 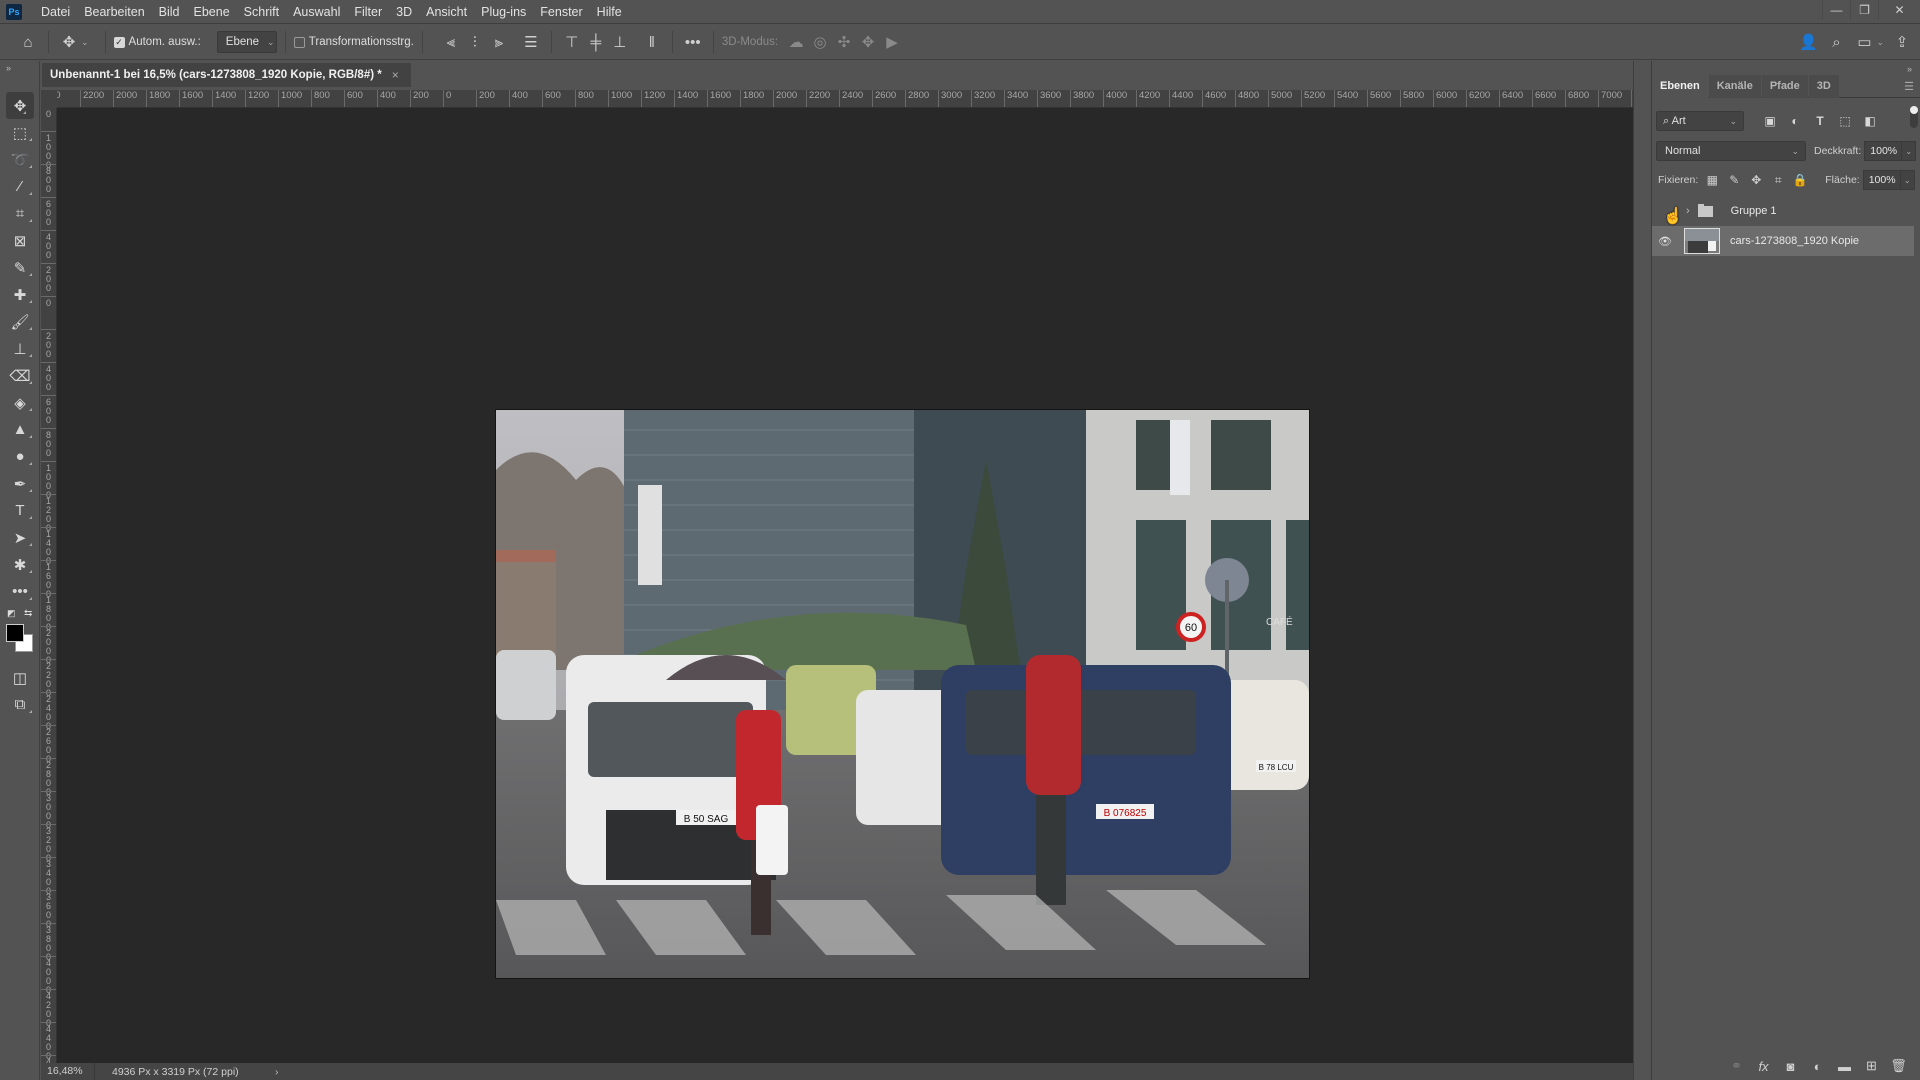 What do you see at coordinates (1665, 241) in the screenshot?
I see `eye-icon: 👁` at bounding box center [1665, 241].